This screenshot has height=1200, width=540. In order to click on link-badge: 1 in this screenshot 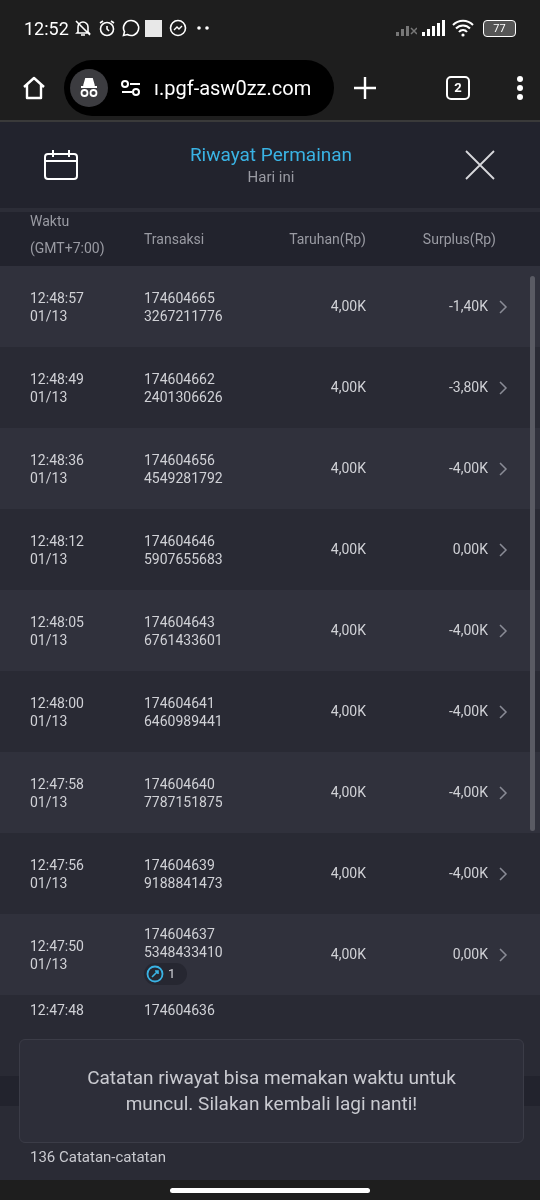, I will do `click(166, 973)`.